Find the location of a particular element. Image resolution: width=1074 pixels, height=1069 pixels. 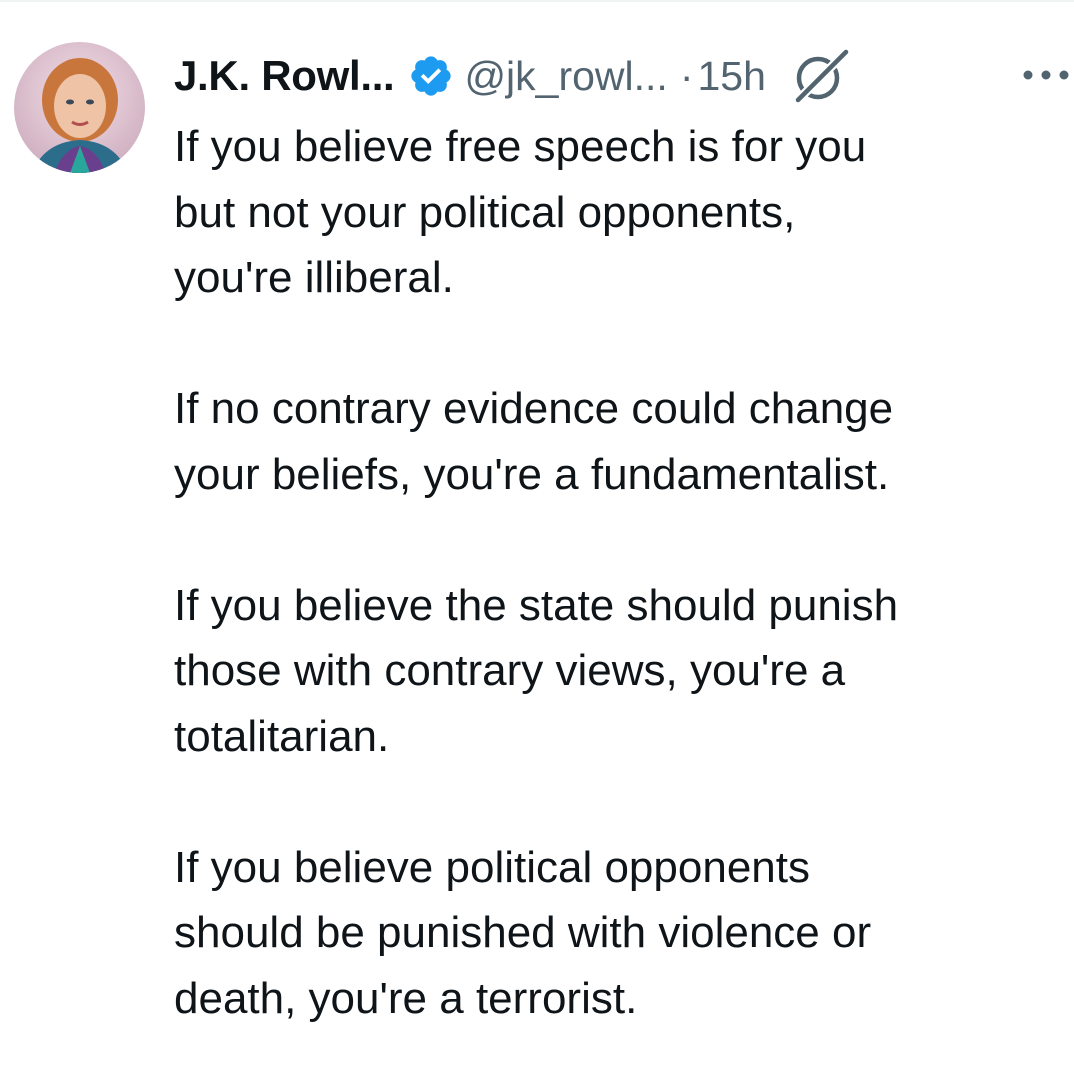

grok-icon is located at coordinates (820, 76).